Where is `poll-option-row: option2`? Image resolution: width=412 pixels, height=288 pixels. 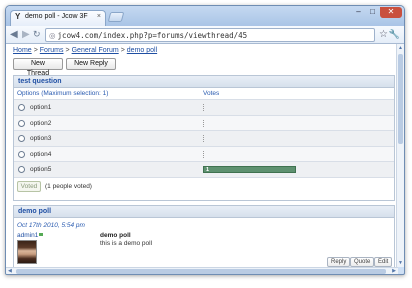
poll-option-row: option2 is located at coordinates (204, 123).